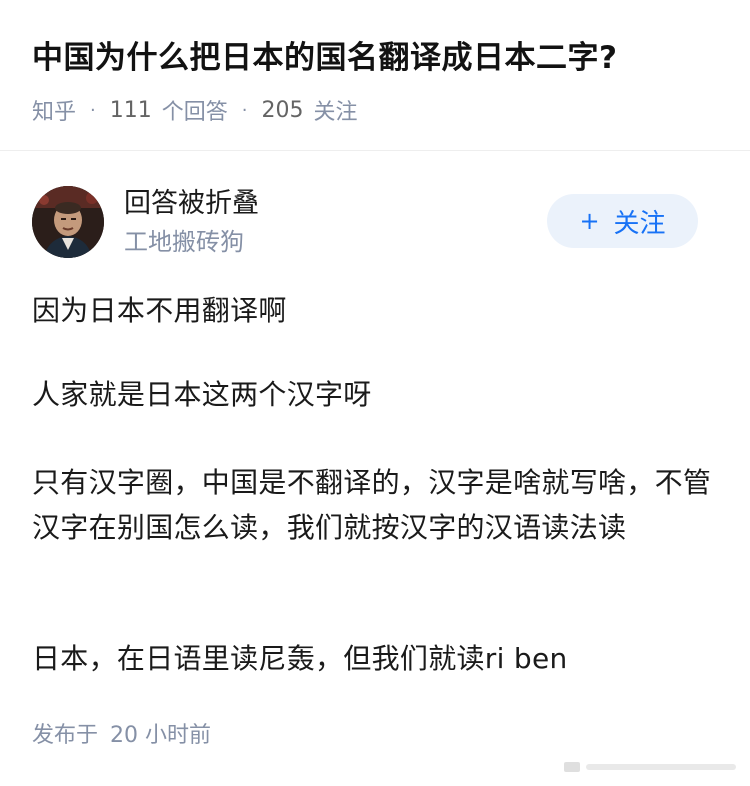 This screenshot has height=786, width=750. Describe the element at coordinates (54, 110) in the screenshot. I see `source-label: 知乎` at that location.